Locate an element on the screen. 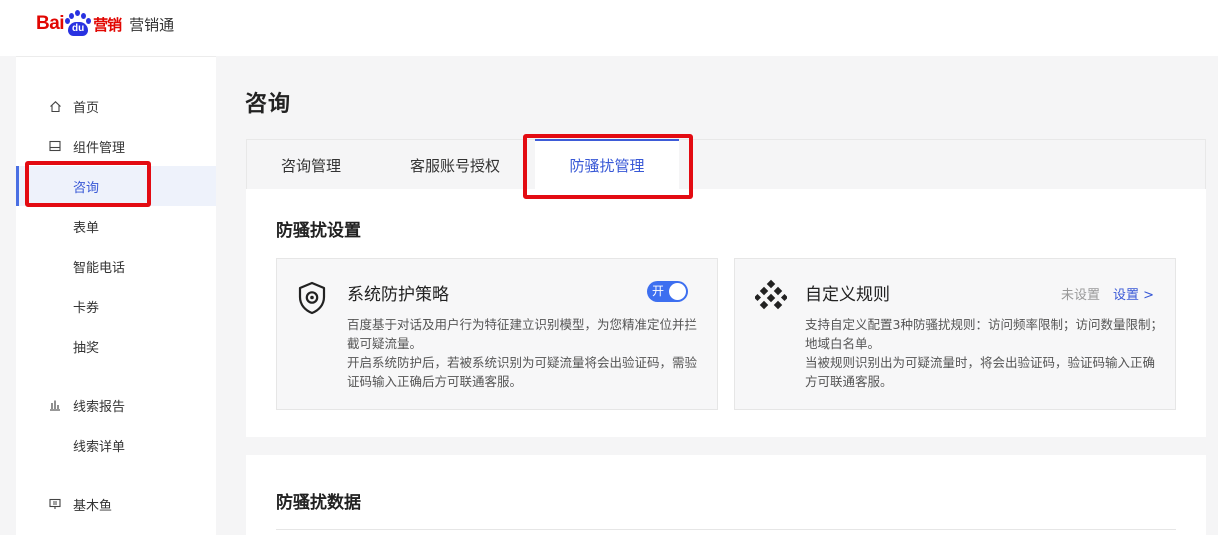 This screenshot has height=535, width=1218. logo-cn-text: 营销 is located at coordinates (107, 24).